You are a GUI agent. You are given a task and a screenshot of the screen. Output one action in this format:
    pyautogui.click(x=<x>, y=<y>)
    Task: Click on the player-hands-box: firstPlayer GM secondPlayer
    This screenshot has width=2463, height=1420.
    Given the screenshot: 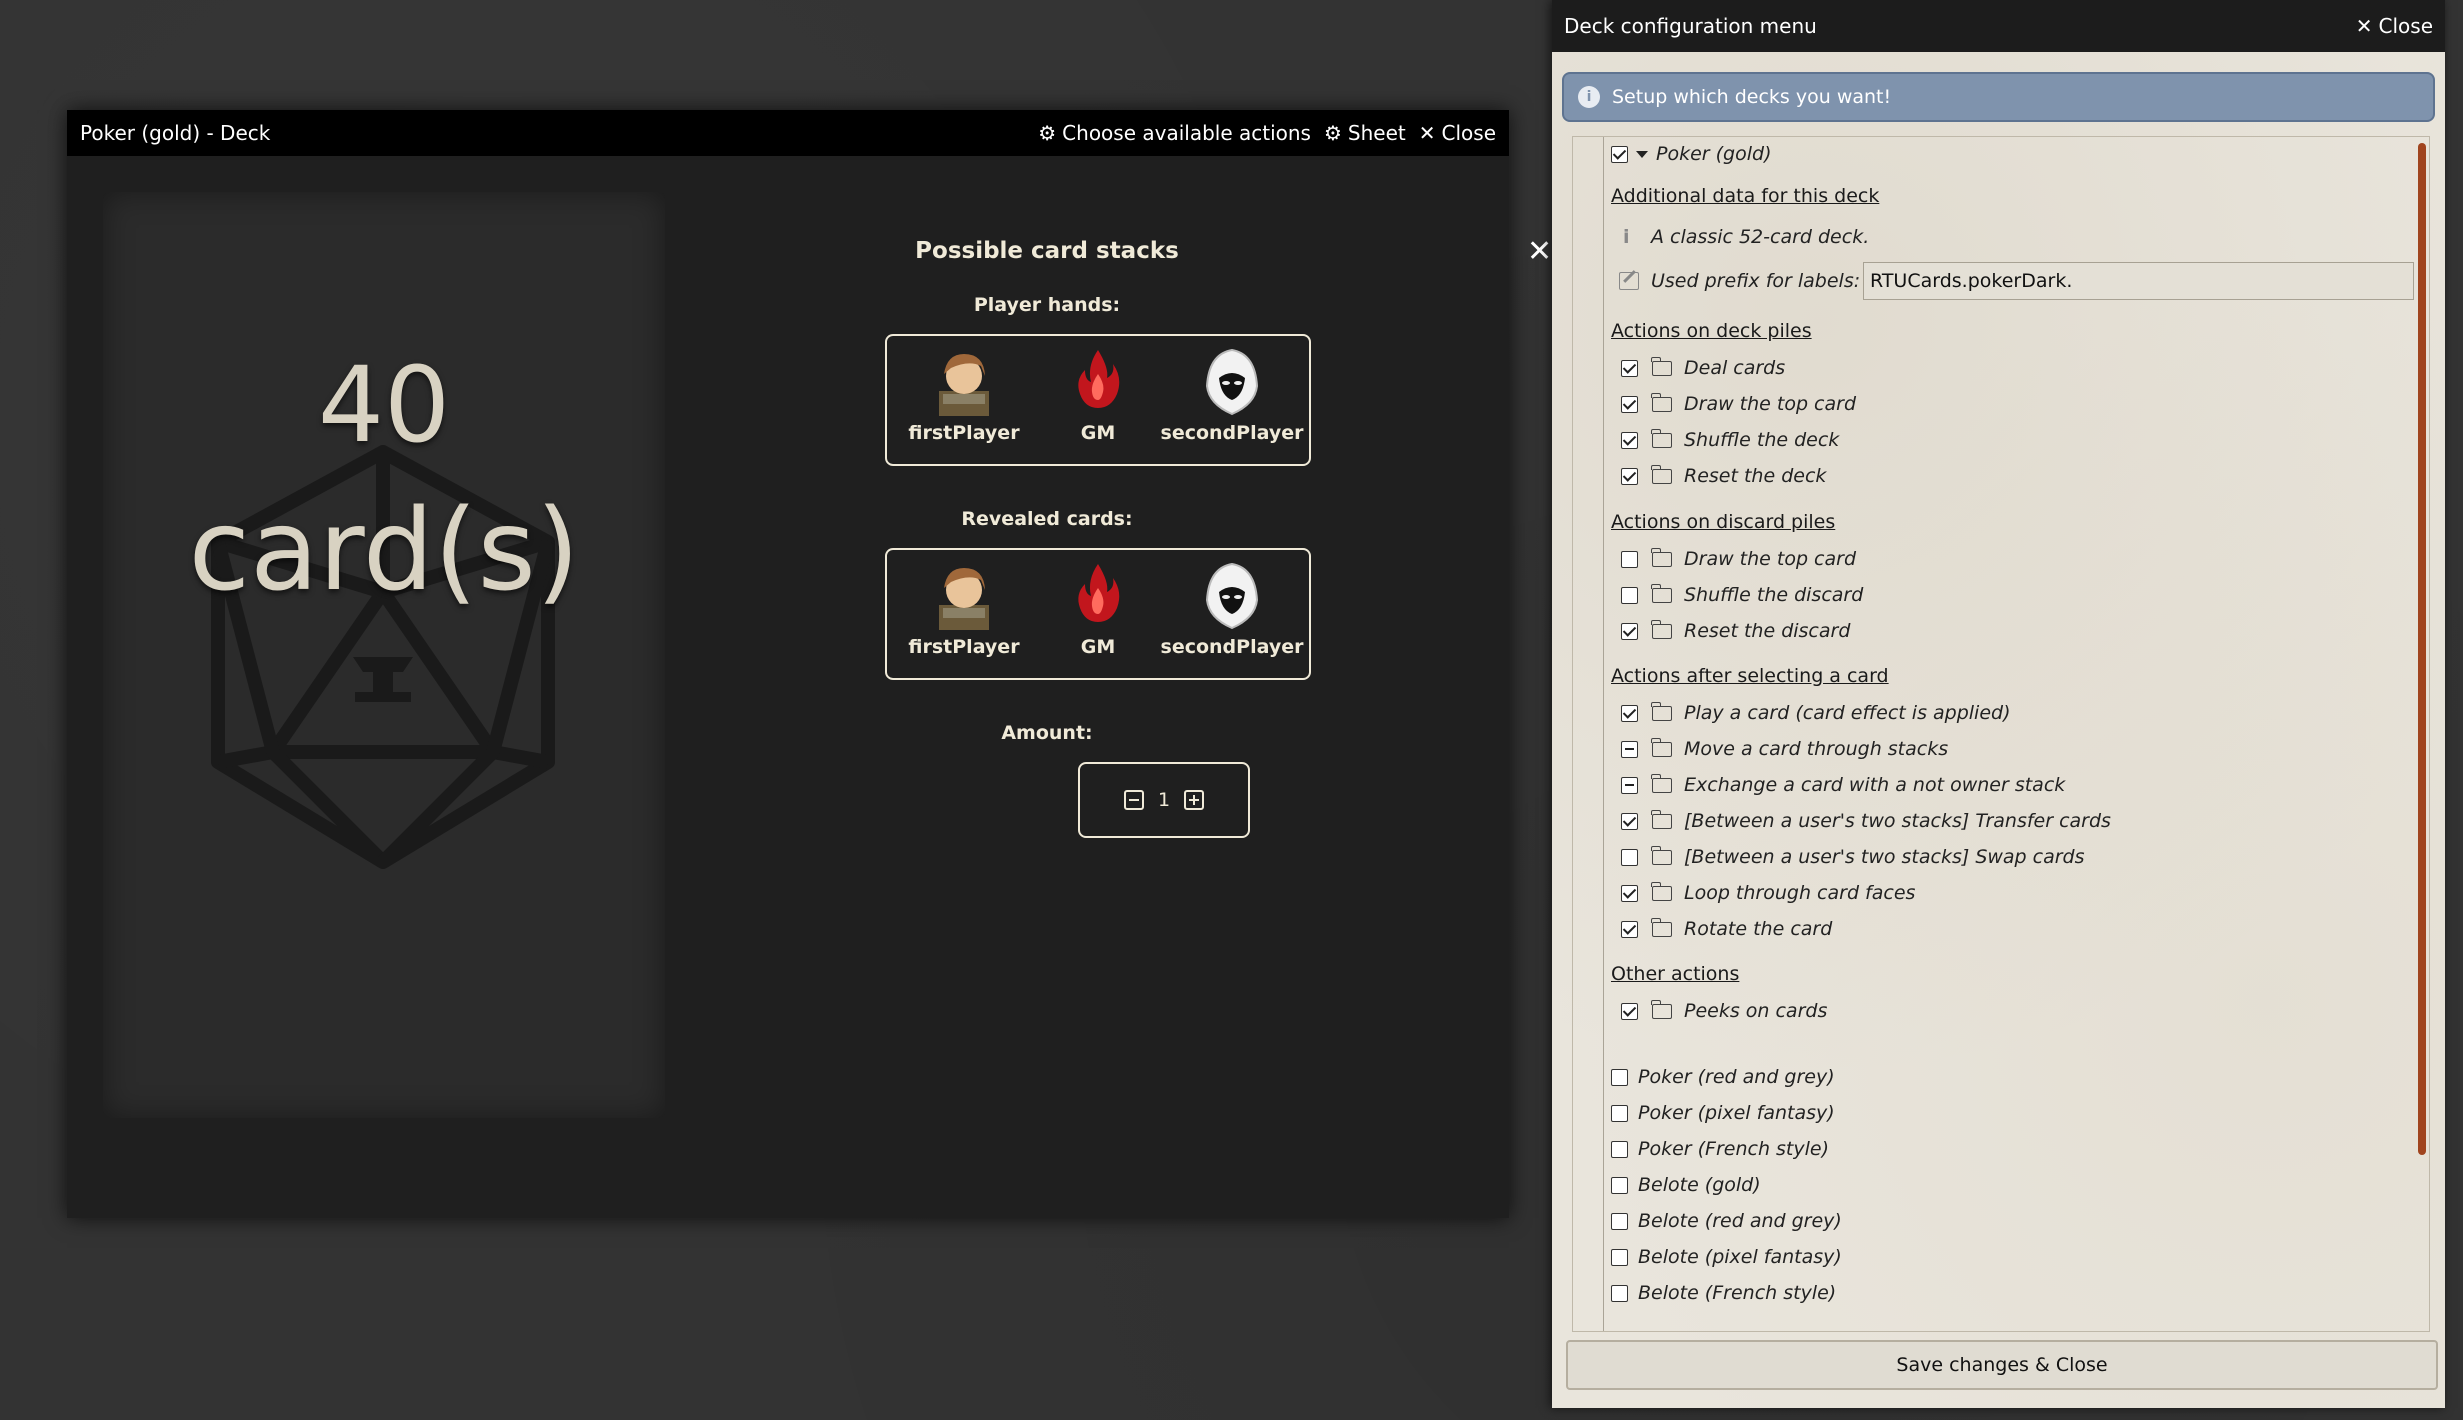 What is the action you would take?
    pyautogui.click(x=1098, y=400)
    